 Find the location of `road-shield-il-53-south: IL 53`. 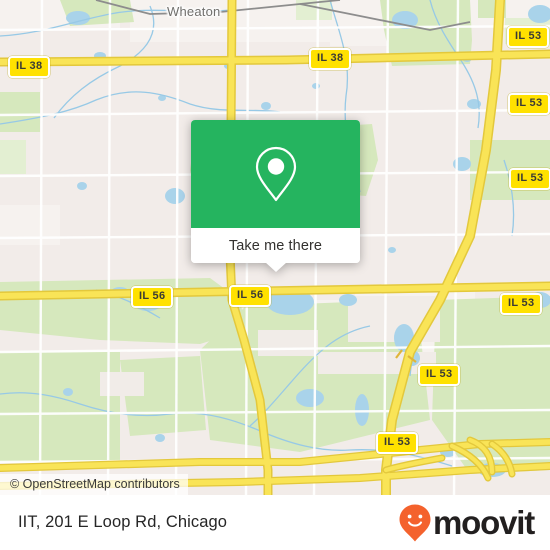

road-shield-il-53-south: IL 53 is located at coordinates (397, 443).